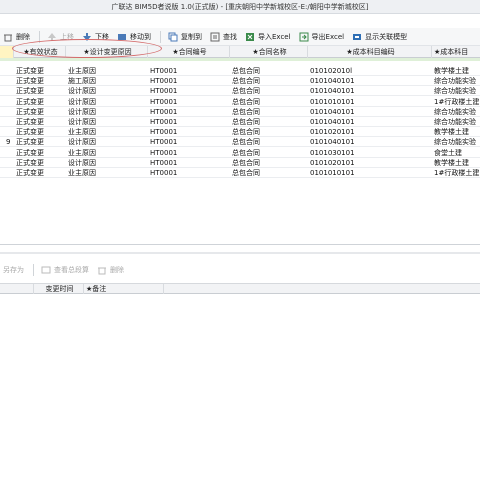 The image size is (480, 480). I want to click on header-contract-name: ★合同名称, so click(269, 52).